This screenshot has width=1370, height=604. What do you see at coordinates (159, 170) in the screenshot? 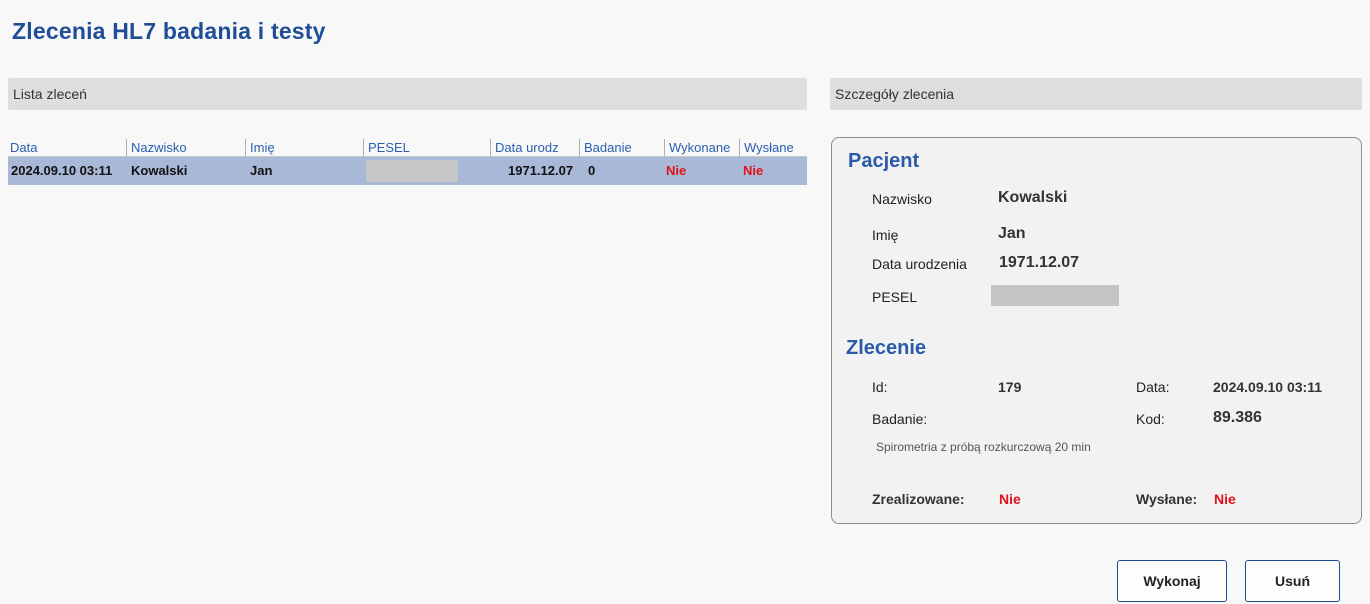
I see `cell-nazwisko: Kowalski` at bounding box center [159, 170].